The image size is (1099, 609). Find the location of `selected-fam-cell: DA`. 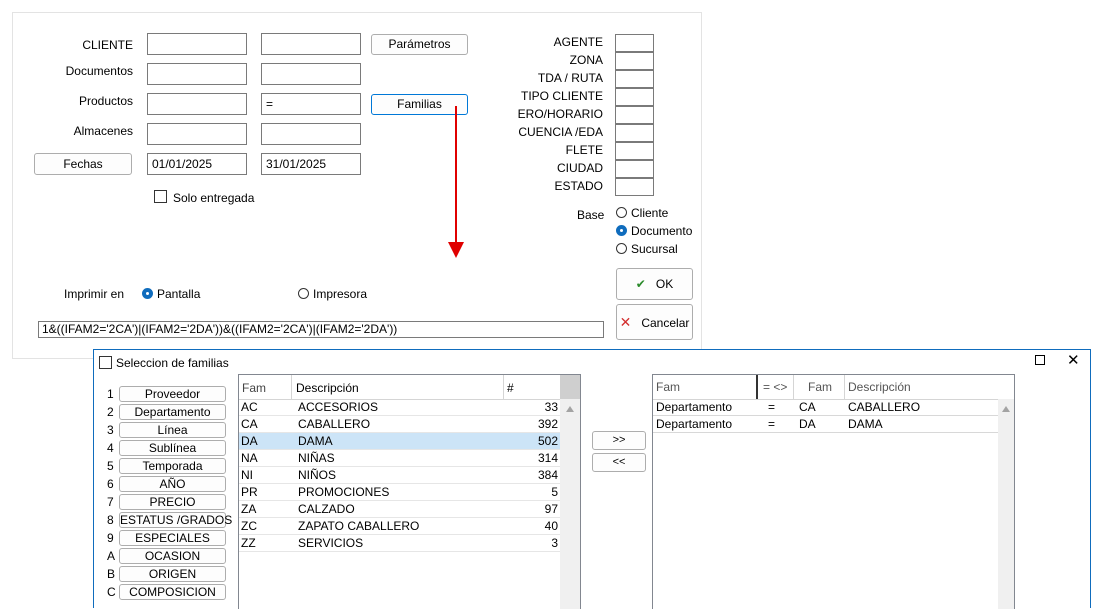

selected-fam-cell: DA is located at coordinates (807, 424).